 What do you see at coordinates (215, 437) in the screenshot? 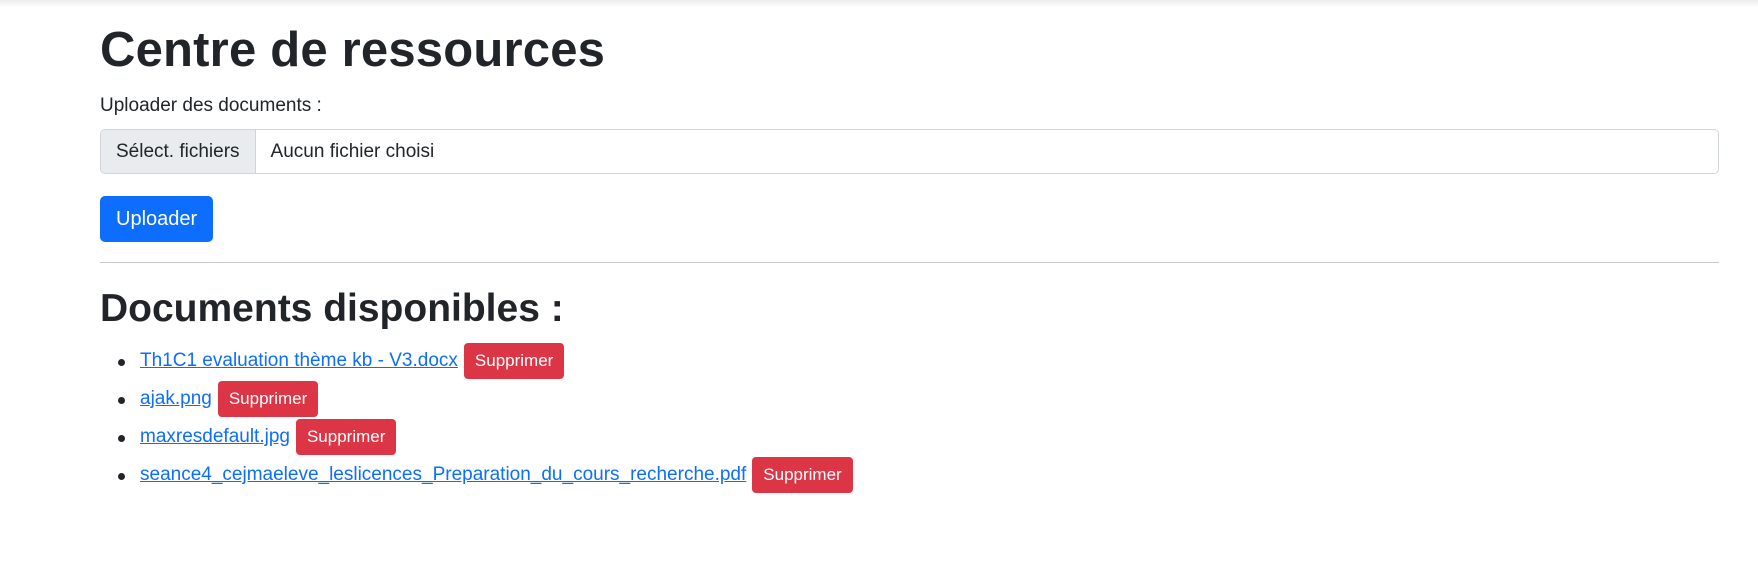
I see `document-link: maxresdefault.jpg` at bounding box center [215, 437].